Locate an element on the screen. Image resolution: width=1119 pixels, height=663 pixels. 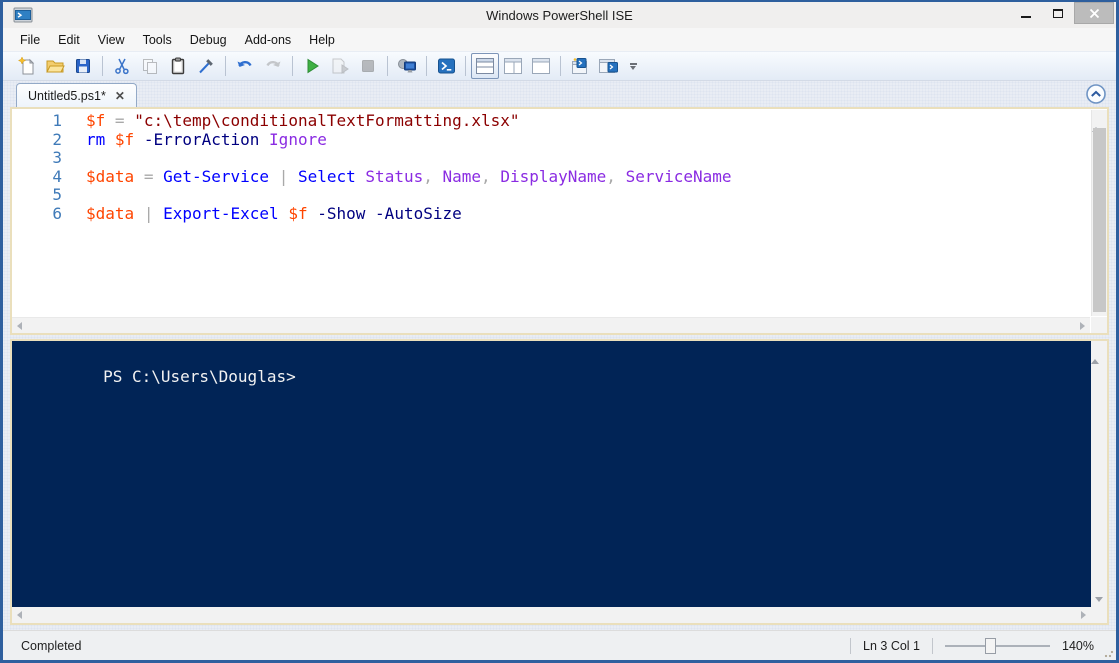
close-button is located at coordinates (1094, 13).